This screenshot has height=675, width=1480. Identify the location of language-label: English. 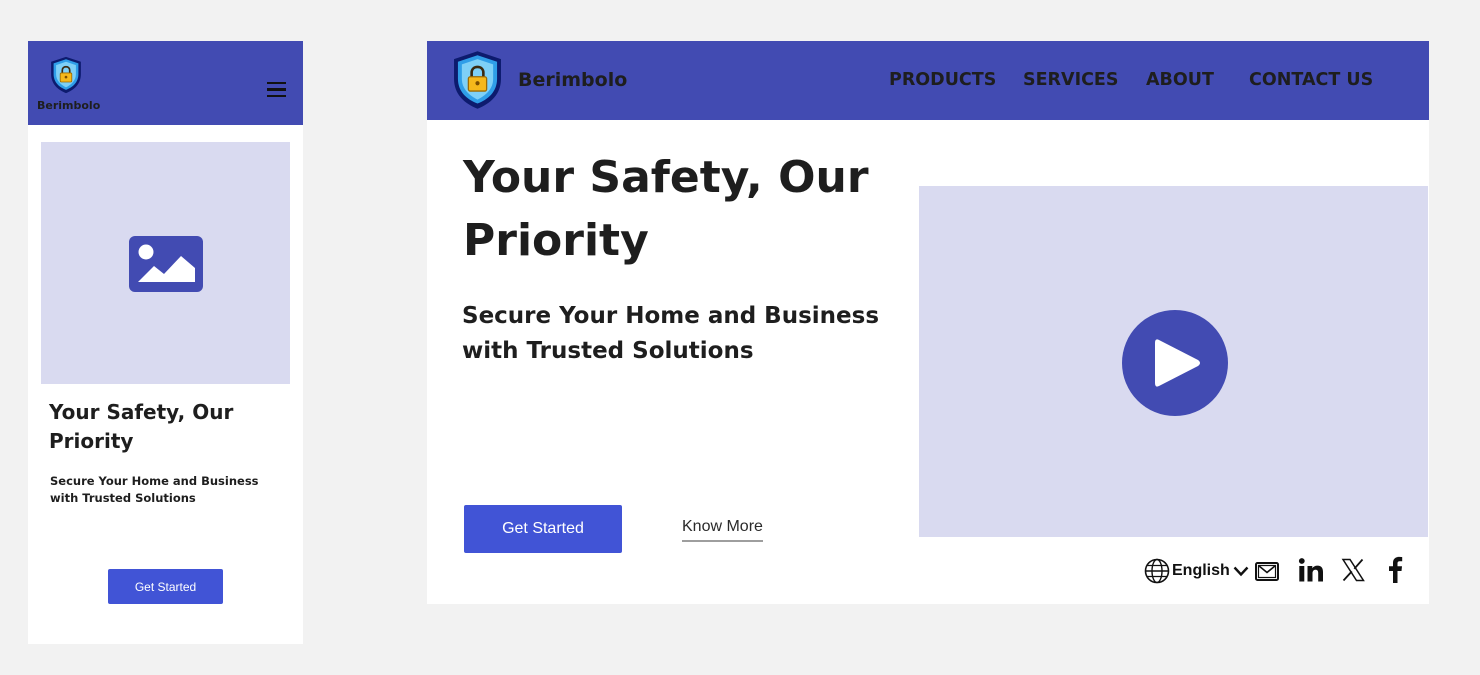
(1201, 570).